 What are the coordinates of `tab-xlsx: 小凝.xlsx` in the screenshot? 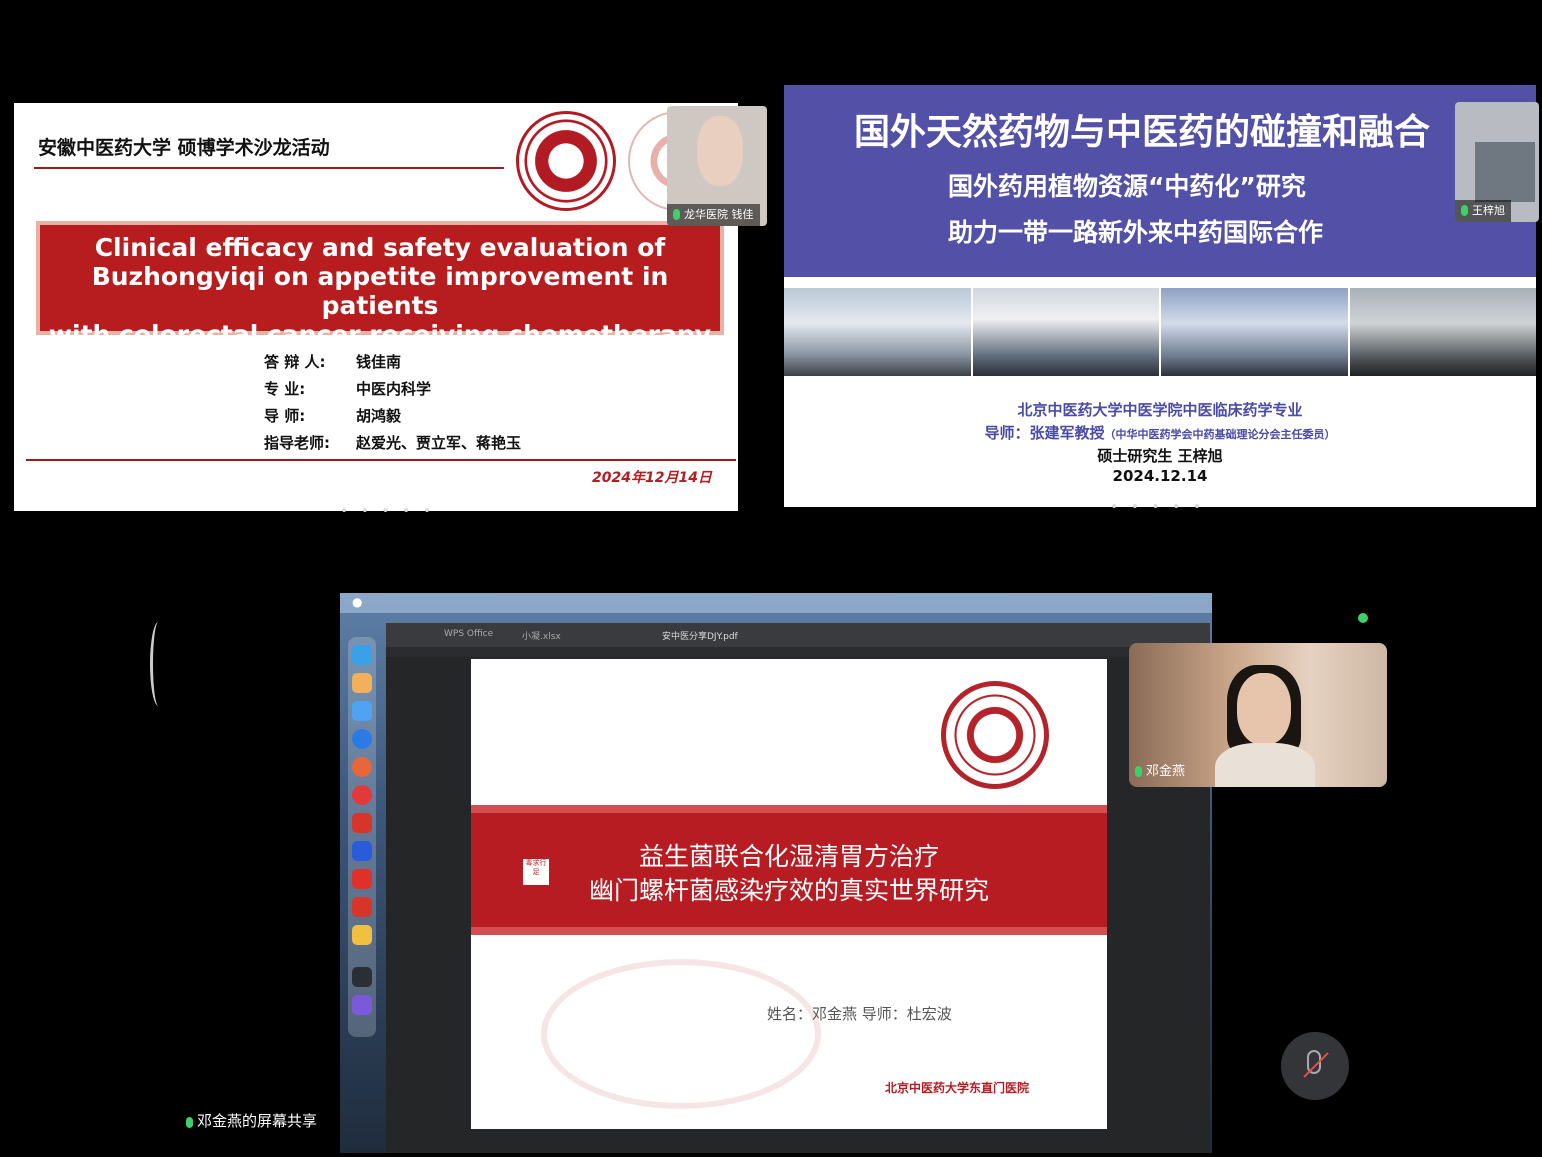 It's located at (541, 635).